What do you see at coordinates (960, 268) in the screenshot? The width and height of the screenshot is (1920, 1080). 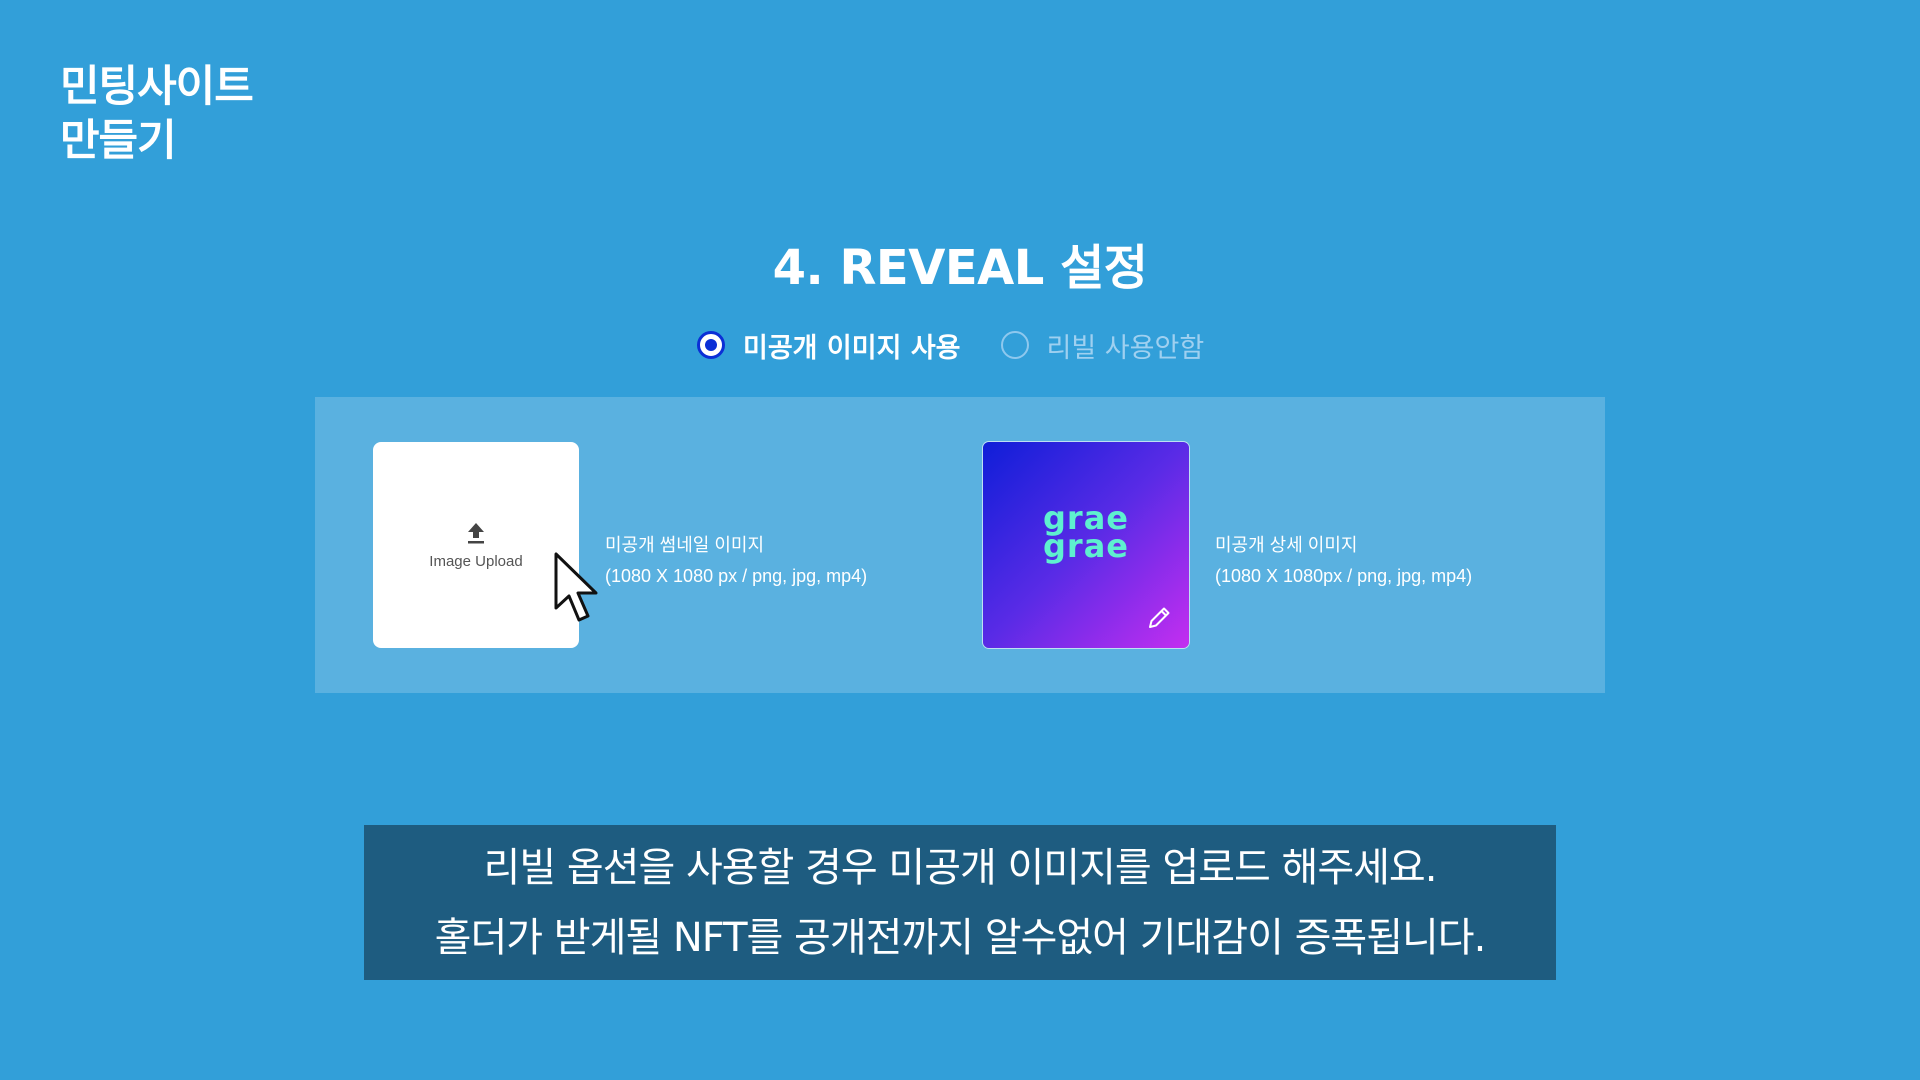 I see `section-title: 4. REVEAL 설정` at bounding box center [960, 268].